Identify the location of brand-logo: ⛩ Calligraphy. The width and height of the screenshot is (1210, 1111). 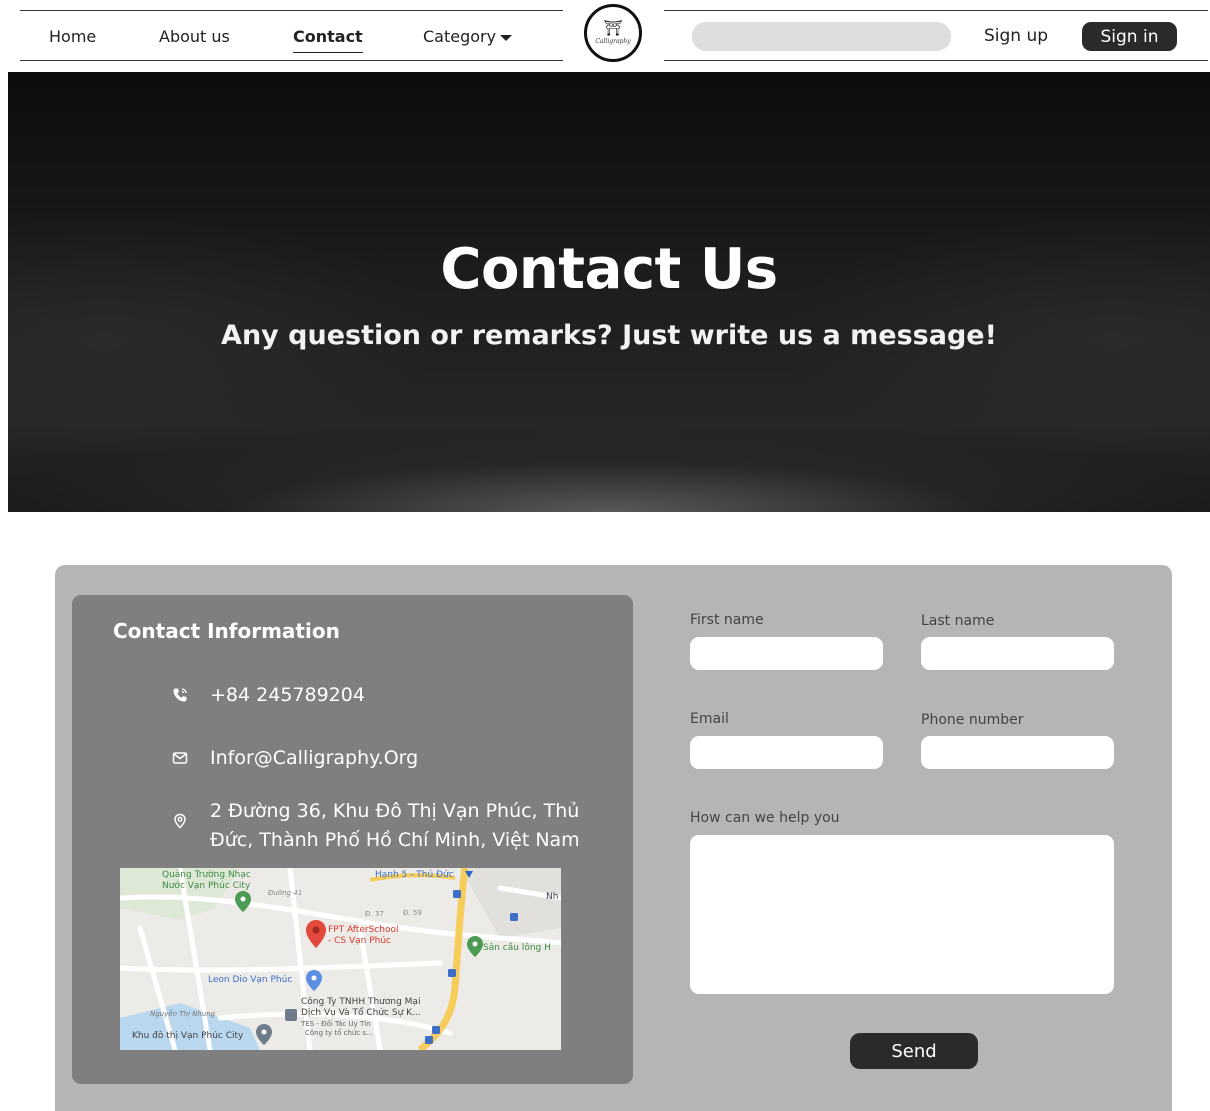
(613, 33).